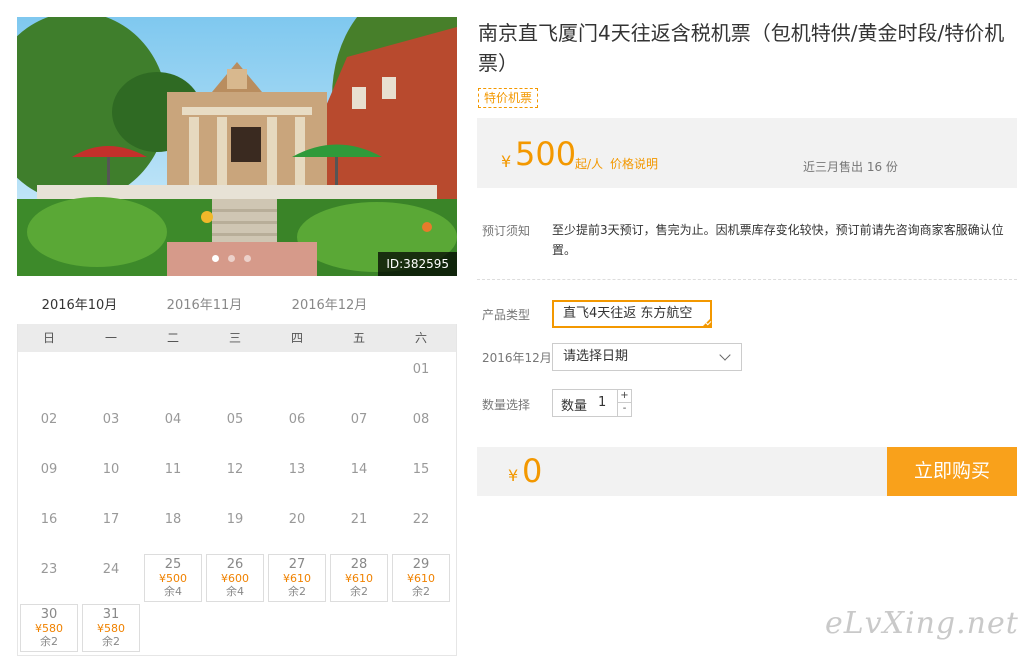  Describe the element at coordinates (235, 528) in the screenshot. I see `calendar-day: 19` at that location.